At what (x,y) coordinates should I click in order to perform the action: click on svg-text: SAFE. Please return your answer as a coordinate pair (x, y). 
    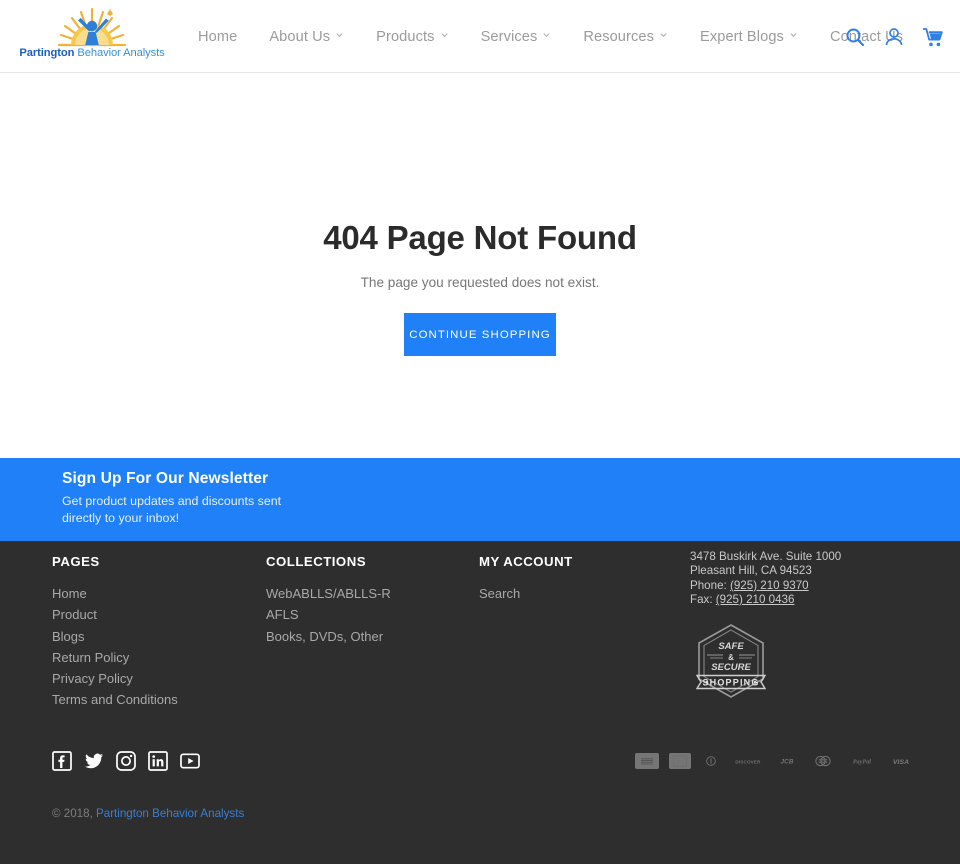
    Looking at the image, I should click on (731, 646).